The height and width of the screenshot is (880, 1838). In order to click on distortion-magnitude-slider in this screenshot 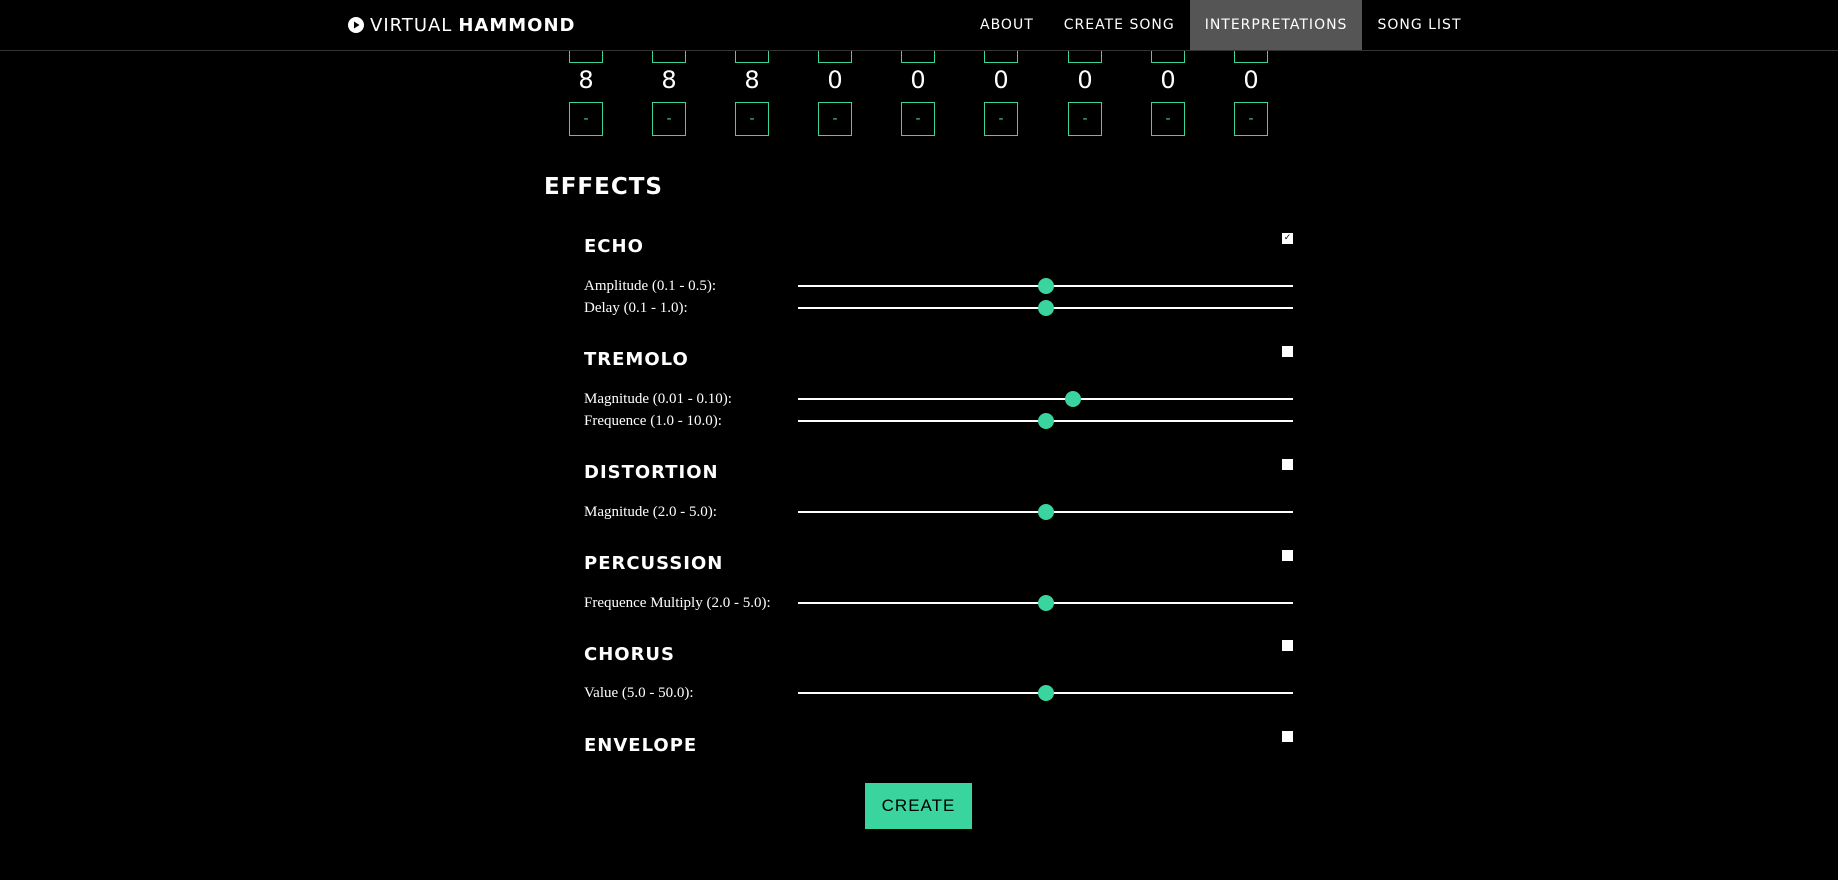, I will do `click(1045, 512)`.